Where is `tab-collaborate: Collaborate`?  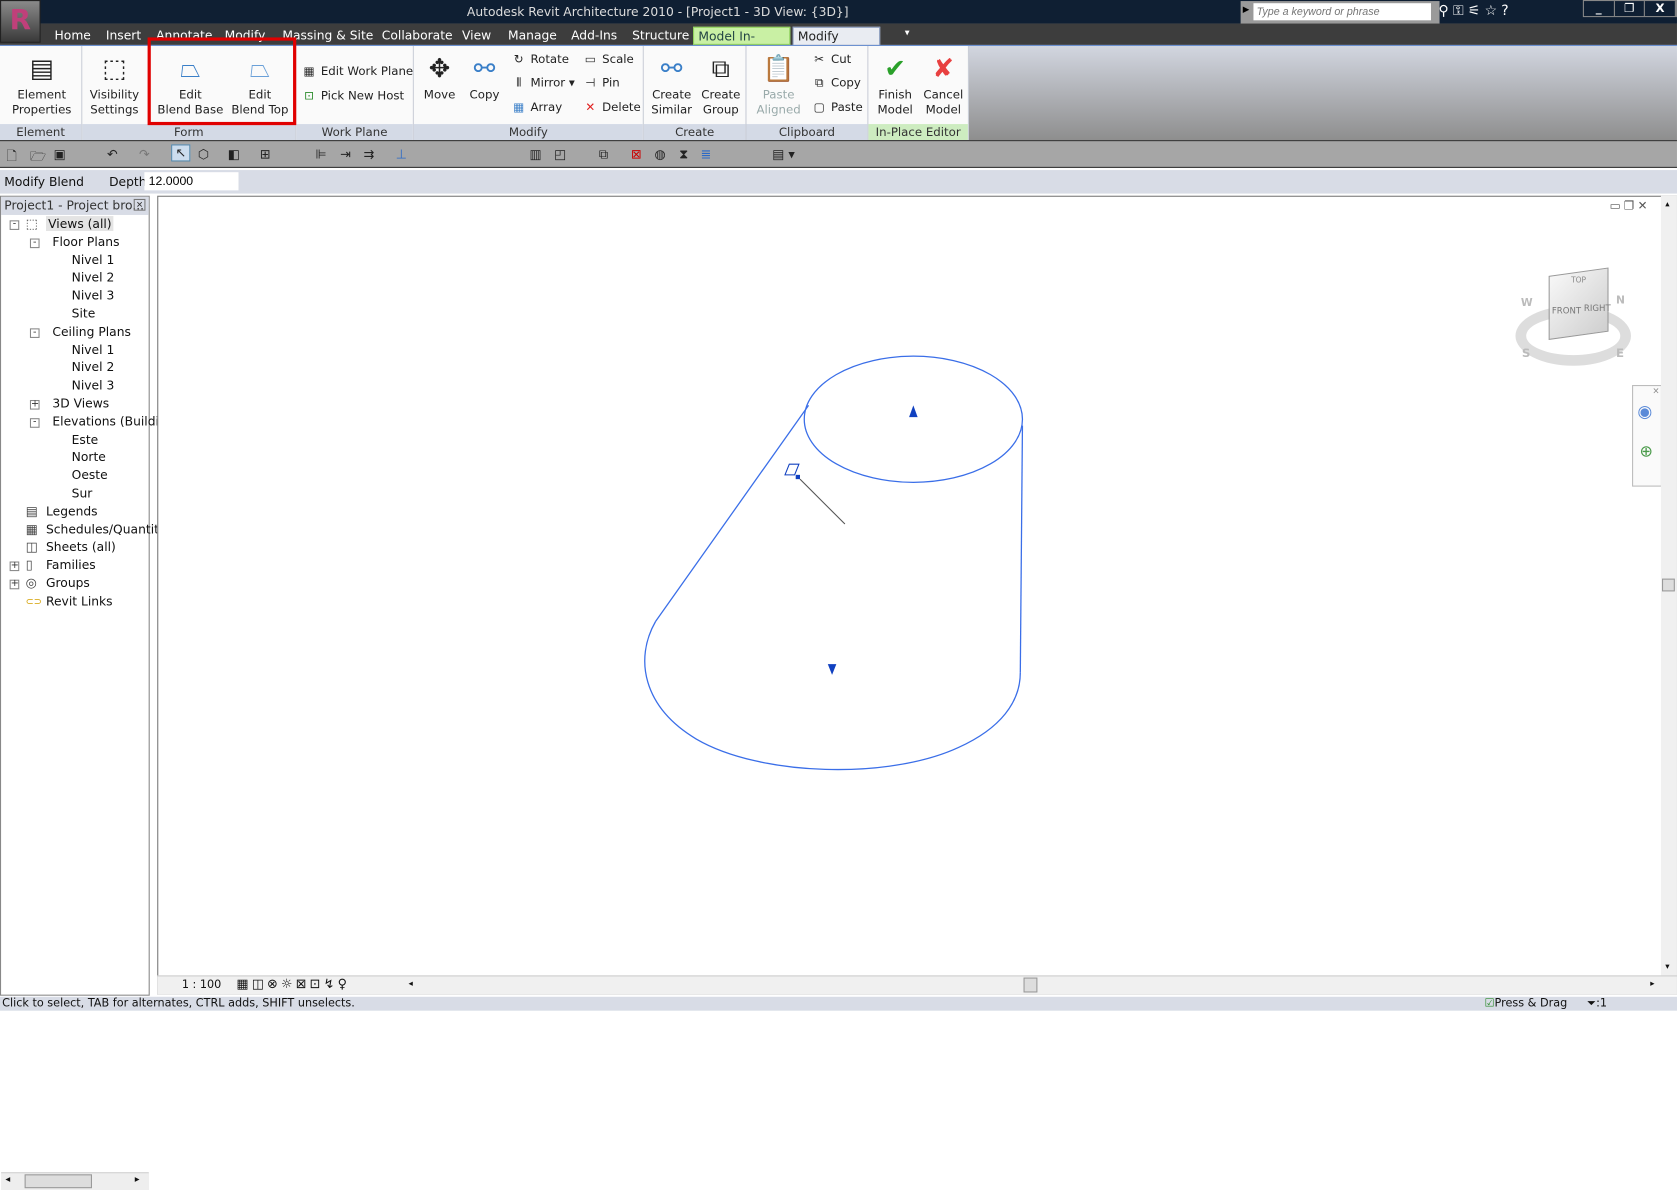
tab-collaborate: Collaborate is located at coordinates (417, 36).